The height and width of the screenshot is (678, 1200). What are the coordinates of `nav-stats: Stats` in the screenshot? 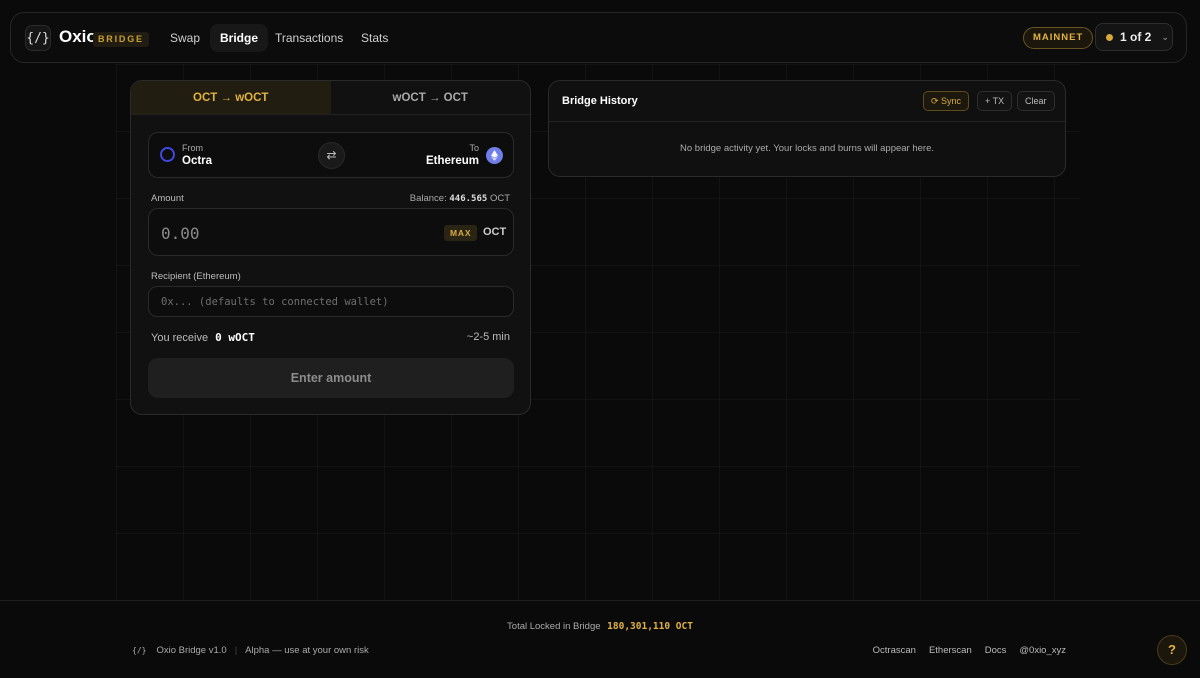 It's located at (374, 38).